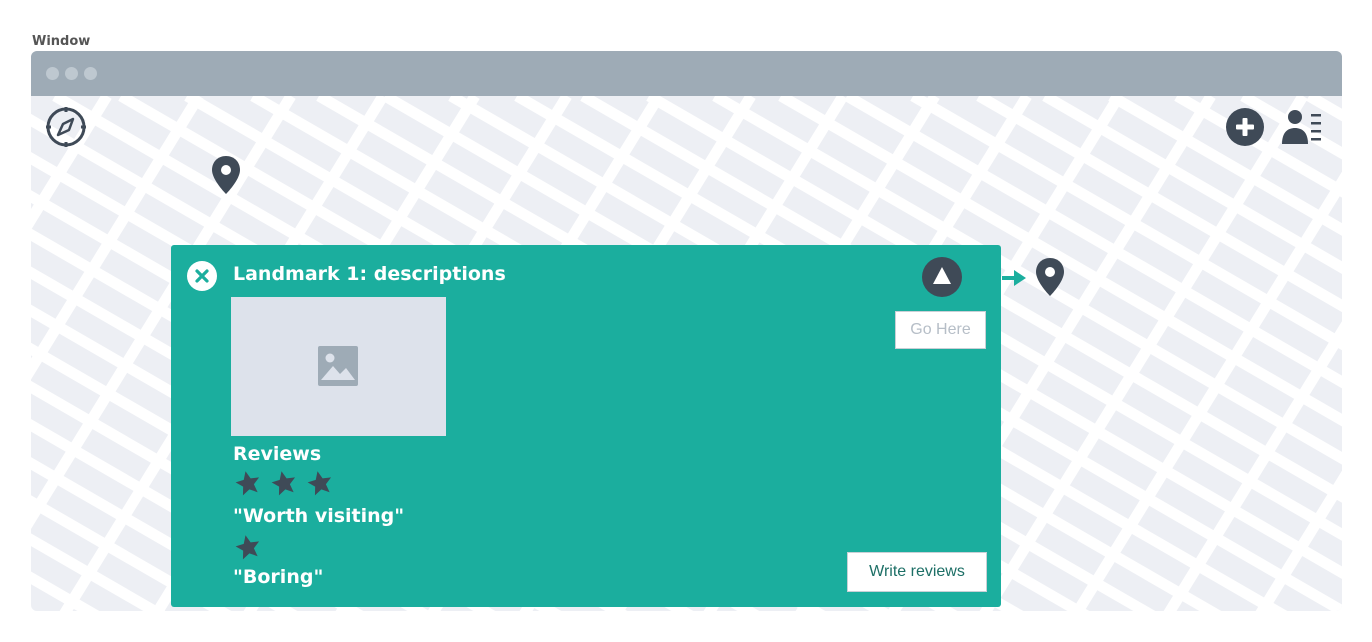 This screenshot has width=1372, height=642. I want to click on user-list-icon, so click(1302, 127).